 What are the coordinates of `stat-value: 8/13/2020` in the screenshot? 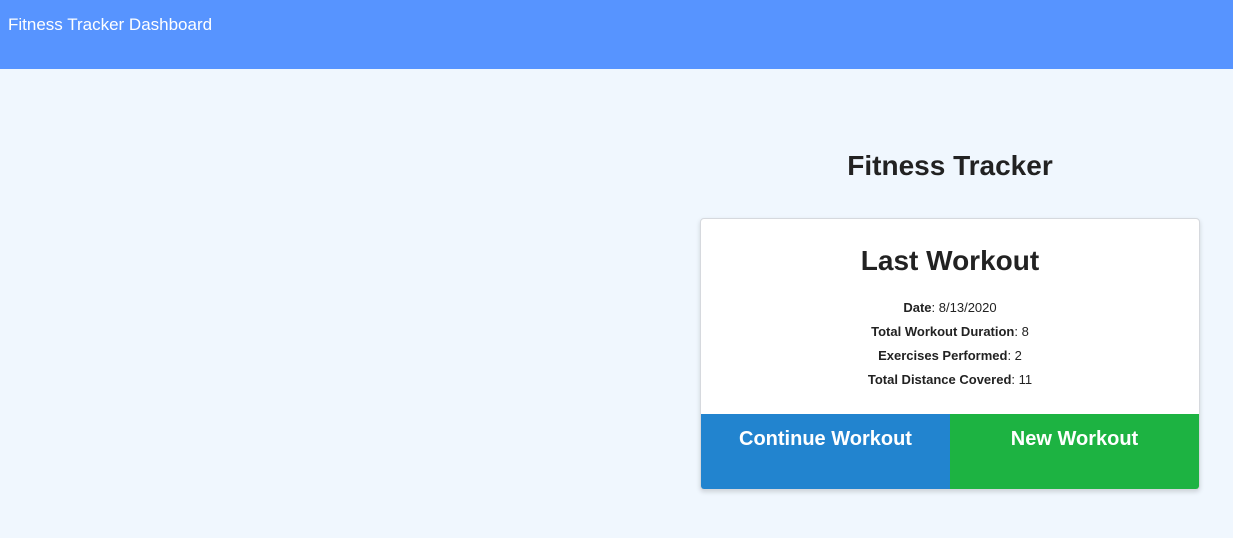 It's located at (967, 307).